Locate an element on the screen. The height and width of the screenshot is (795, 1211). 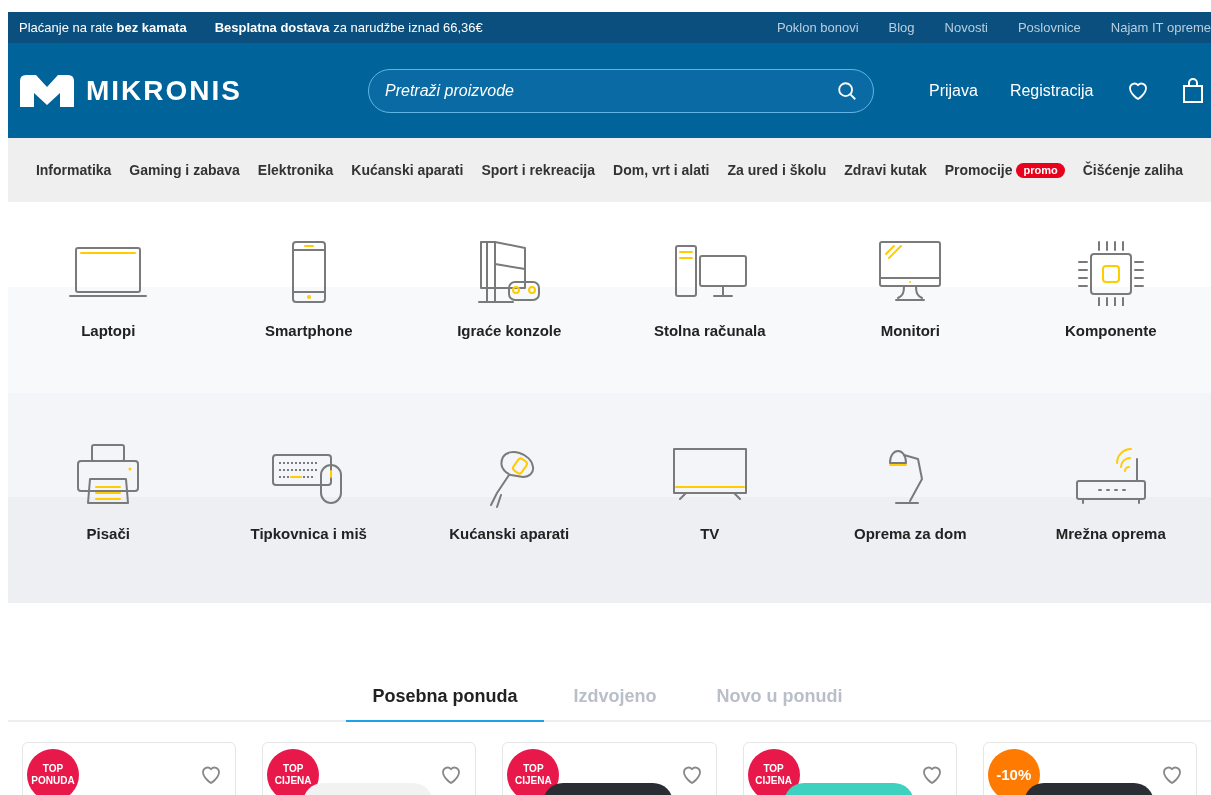
category-tile: Tipkovnica i miš is located at coordinates (308, 522).